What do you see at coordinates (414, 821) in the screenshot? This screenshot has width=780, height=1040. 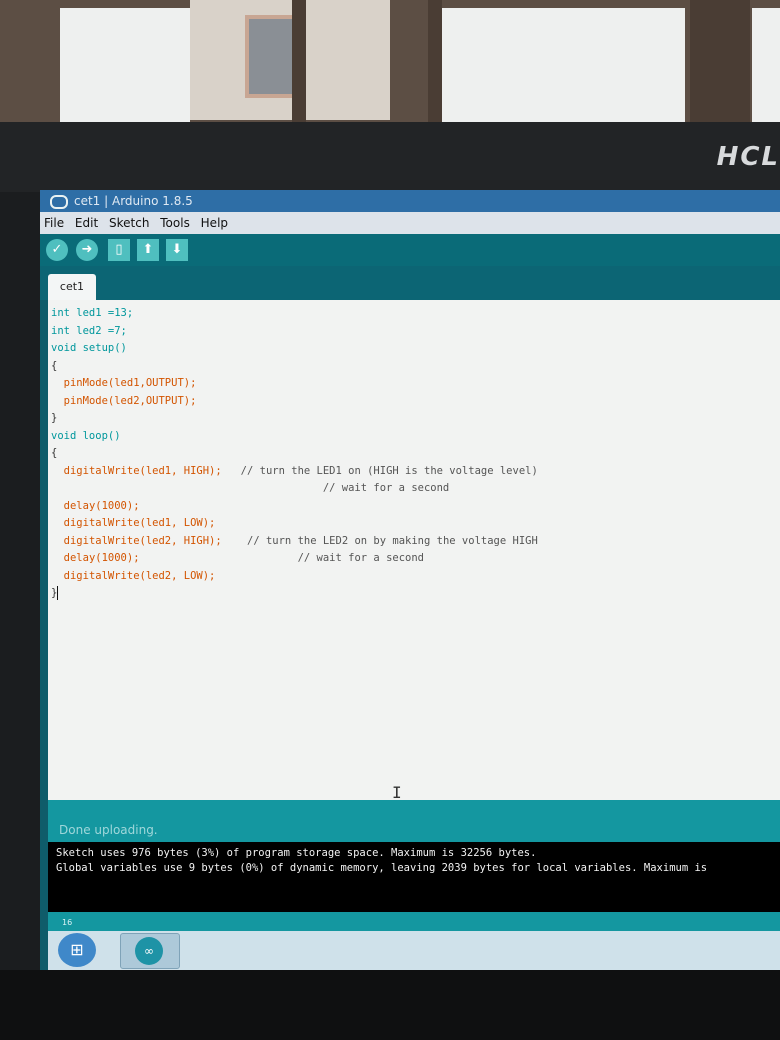 I see `status-bar: Done uploading.` at bounding box center [414, 821].